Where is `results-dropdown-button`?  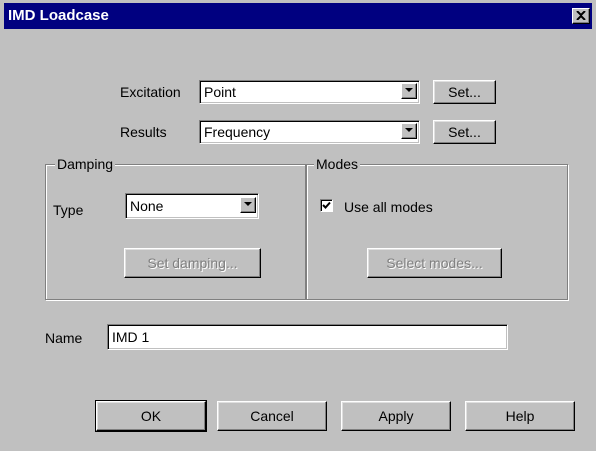 results-dropdown-button is located at coordinates (409, 131).